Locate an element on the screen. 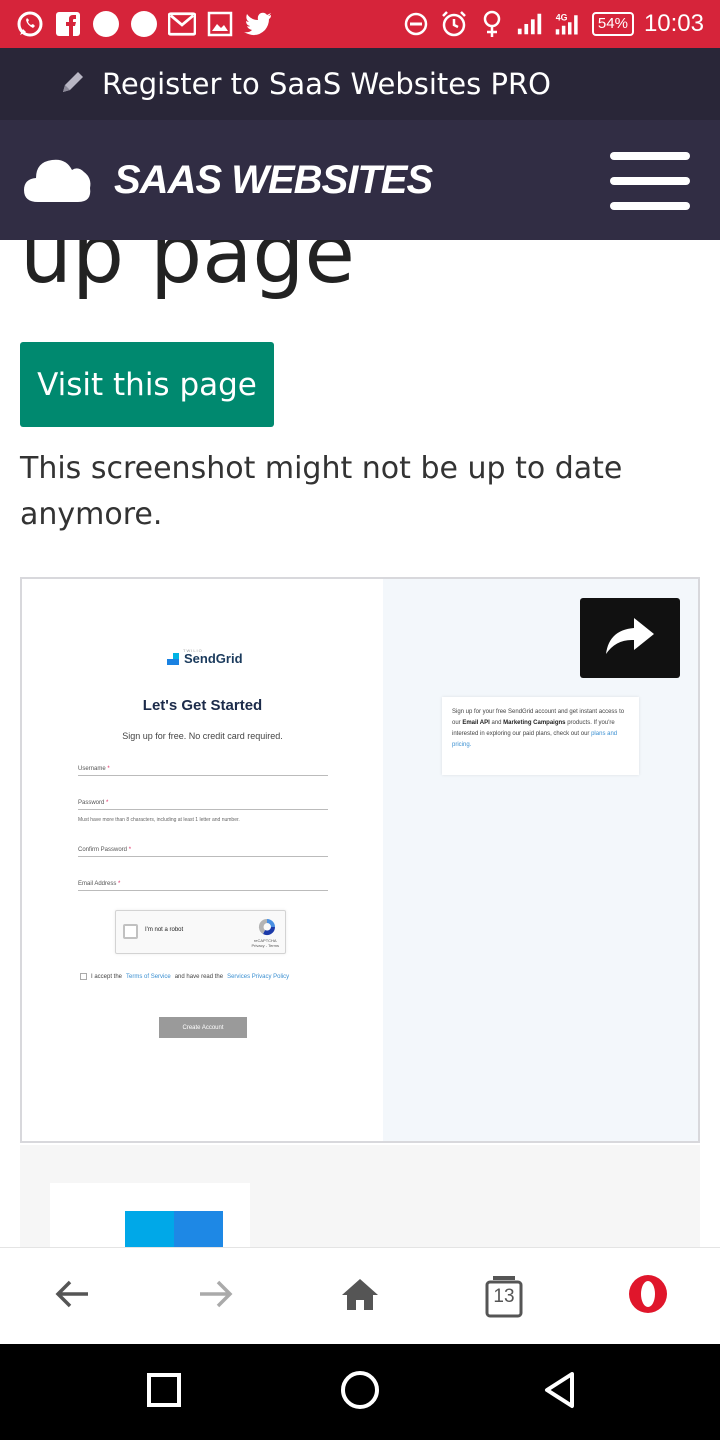 Image resolution: width=720 pixels, height=1440 pixels. home-button is located at coordinates (360, 1296).